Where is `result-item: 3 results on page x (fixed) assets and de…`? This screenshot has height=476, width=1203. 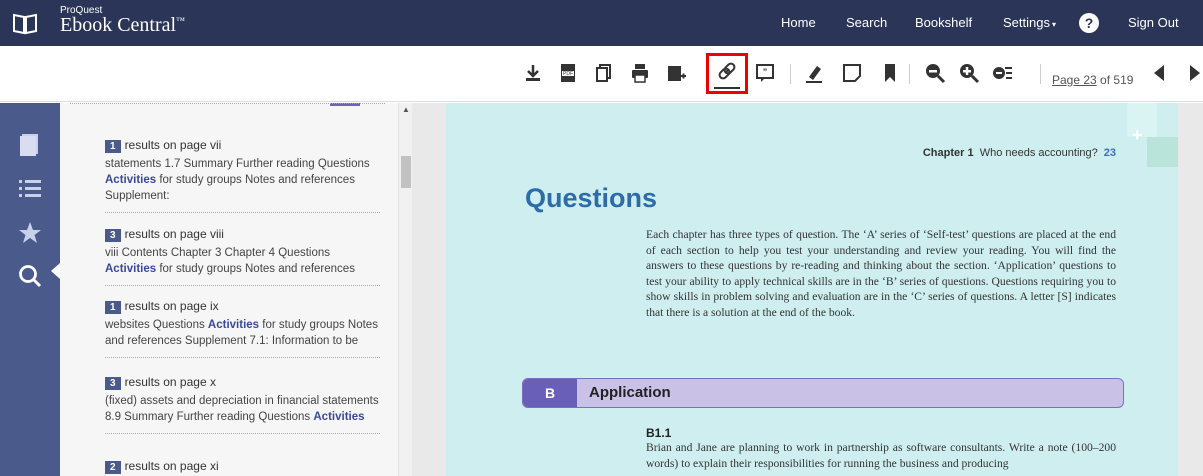 result-item: 3 results on page x (fixed) assets and de… is located at coordinates (242, 404).